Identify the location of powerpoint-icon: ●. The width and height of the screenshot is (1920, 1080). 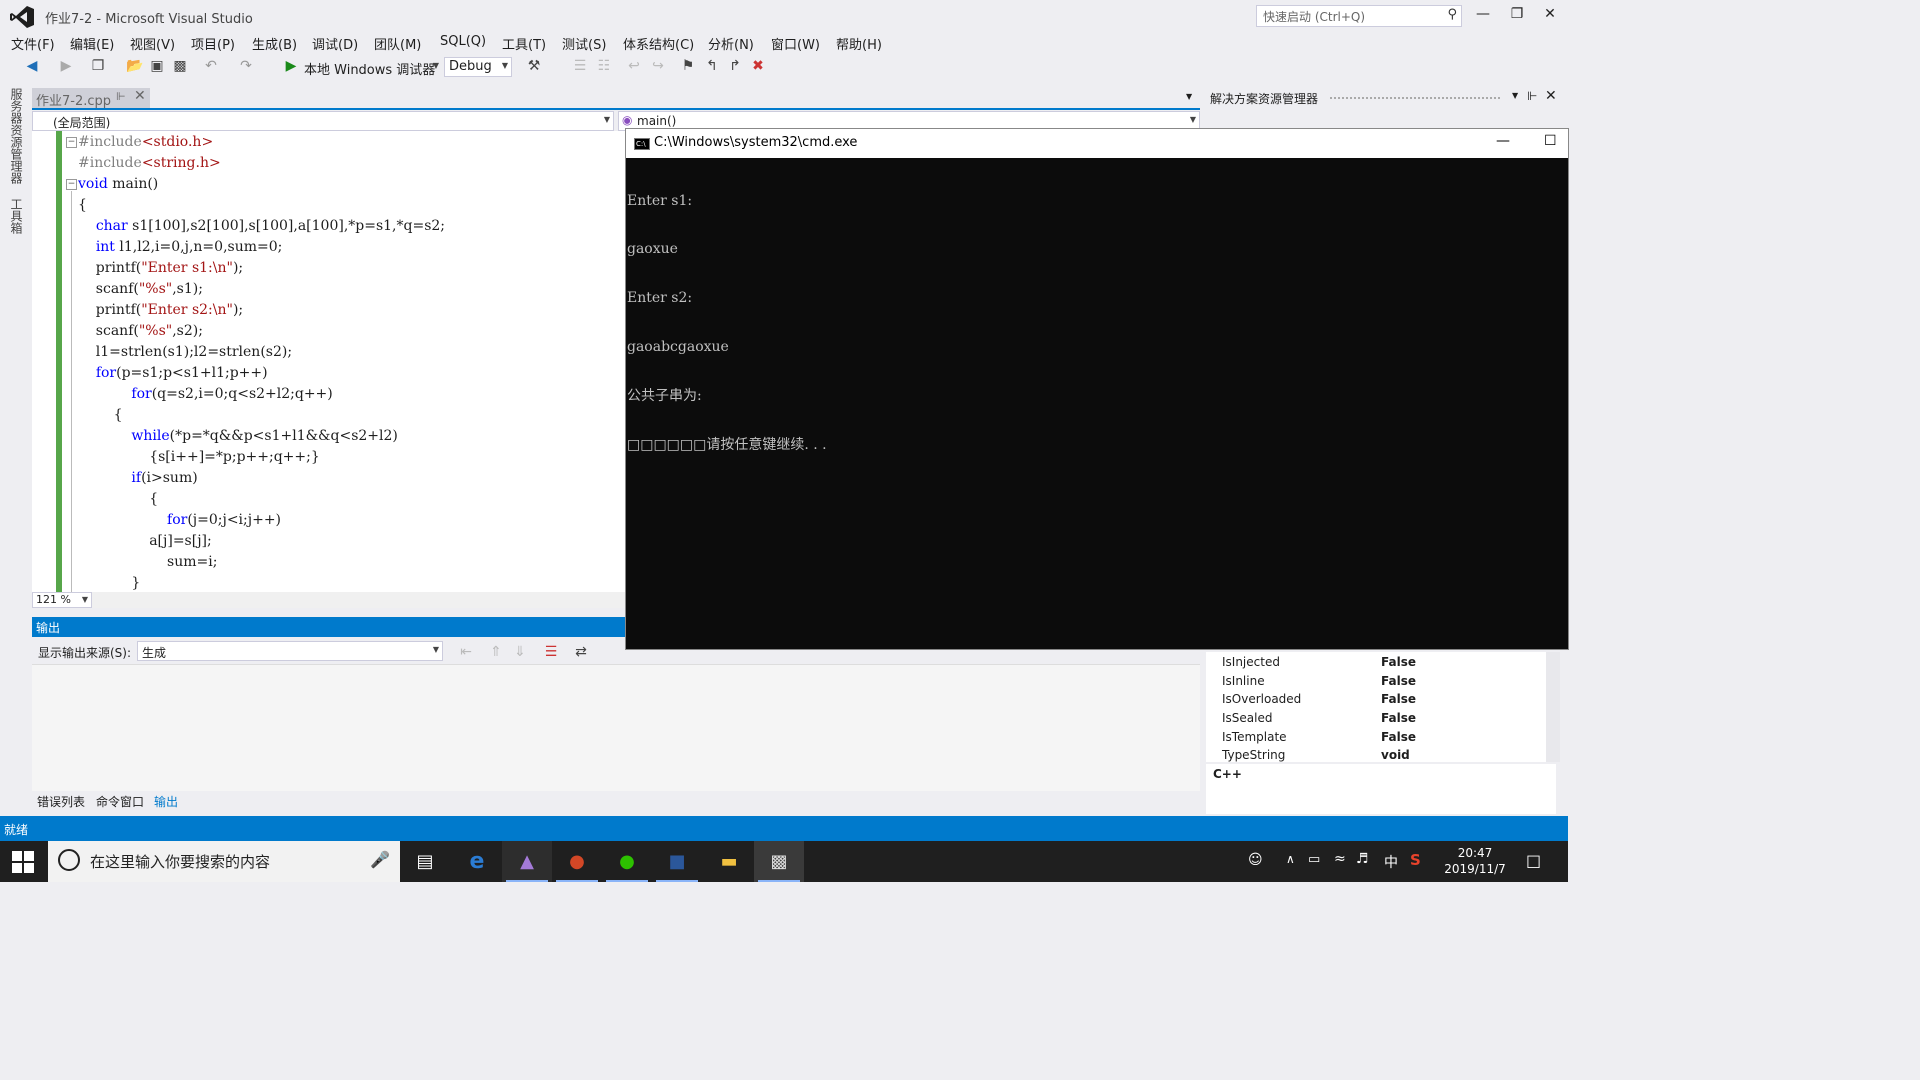
(577, 861).